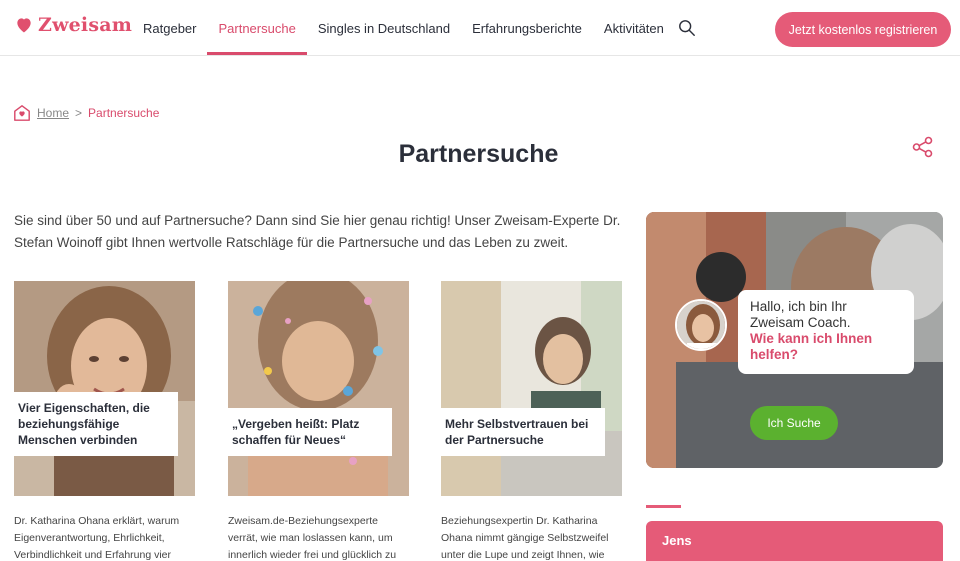 The image size is (960, 561). What do you see at coordinates (794, 423) in the screenshot?
I see `ich-suche-button: Ich Suche` at bounding box center [794, 423].